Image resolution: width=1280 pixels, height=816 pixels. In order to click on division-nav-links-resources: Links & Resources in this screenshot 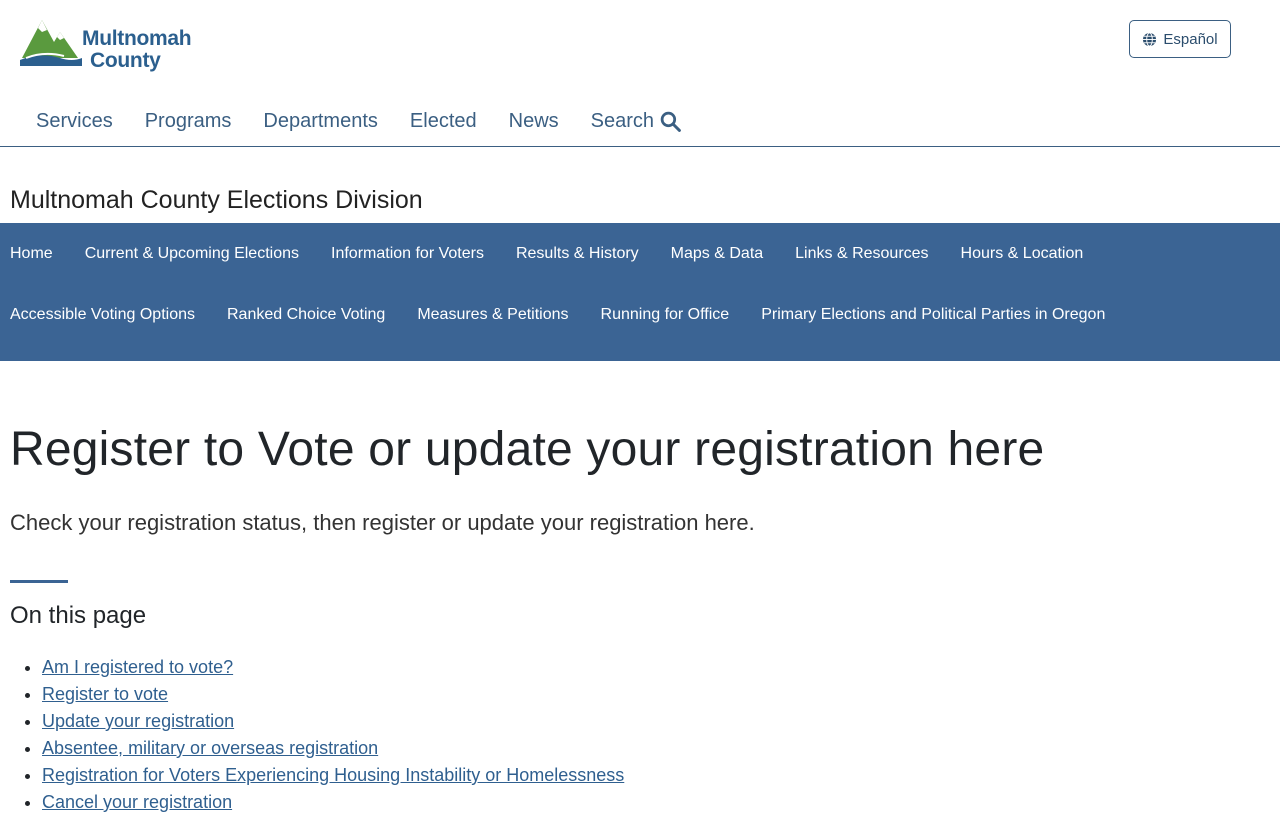, I will do `click(861, 254)`.